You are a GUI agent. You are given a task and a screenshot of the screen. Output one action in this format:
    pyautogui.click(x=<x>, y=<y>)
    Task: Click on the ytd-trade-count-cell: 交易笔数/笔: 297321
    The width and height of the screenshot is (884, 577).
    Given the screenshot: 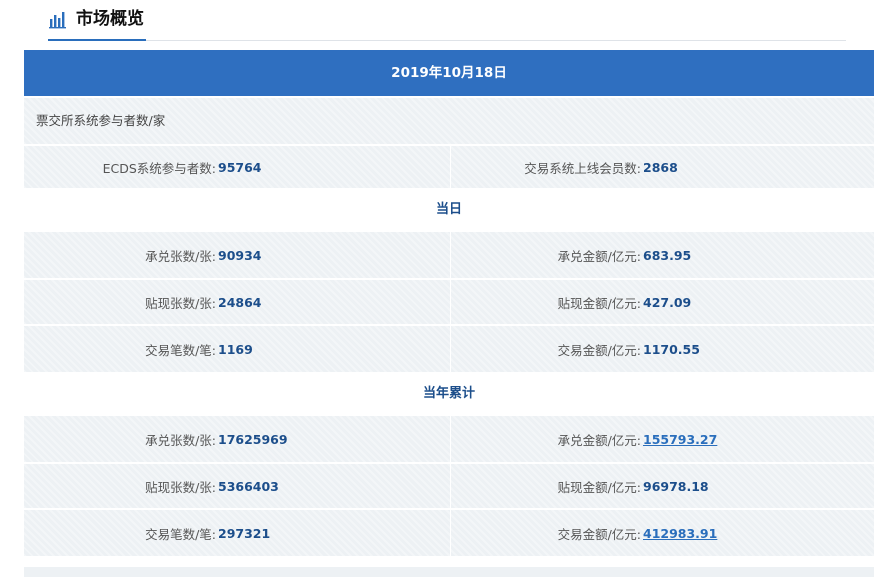 What is the action you would take?
    pyautogui.click(x=237, y=533)
    